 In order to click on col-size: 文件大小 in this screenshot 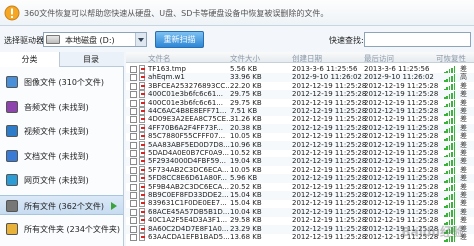, I will do `click(245, 58)`.